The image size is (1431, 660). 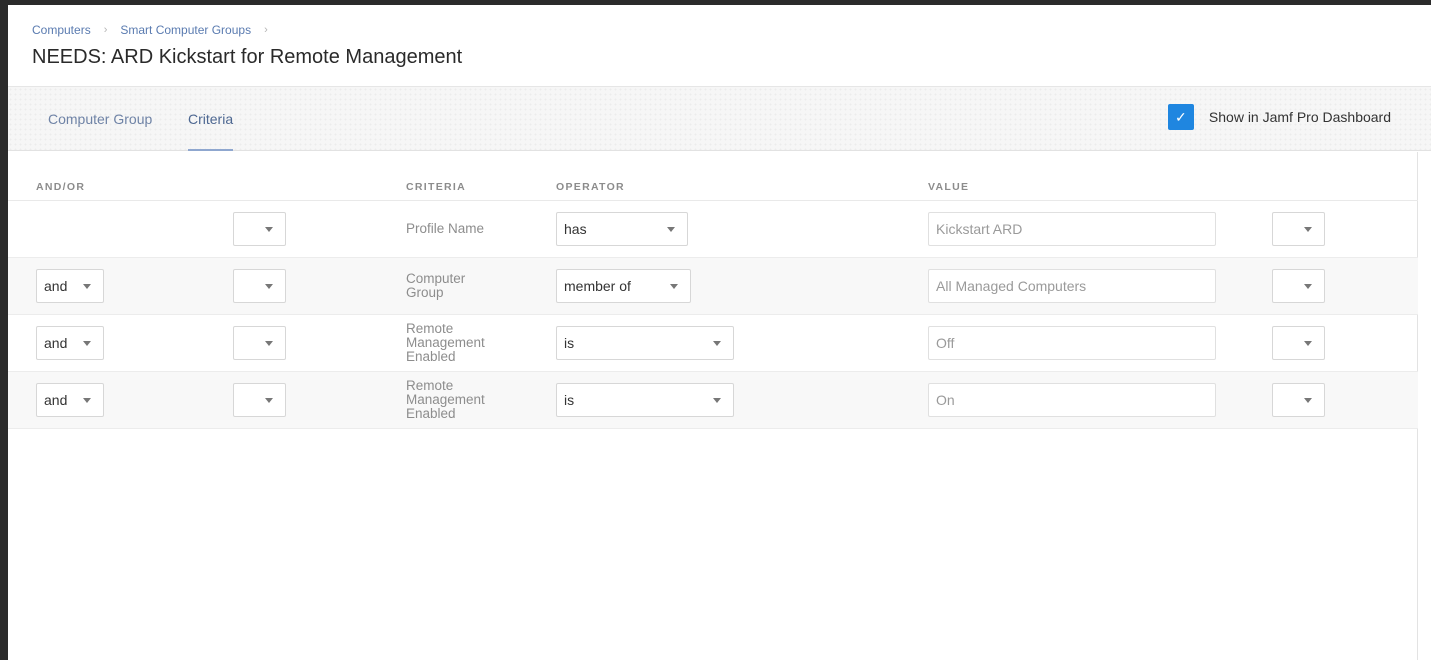 I want to click on criteria-row: and Remote Management Enabled is On, so click(x=713, y=400).